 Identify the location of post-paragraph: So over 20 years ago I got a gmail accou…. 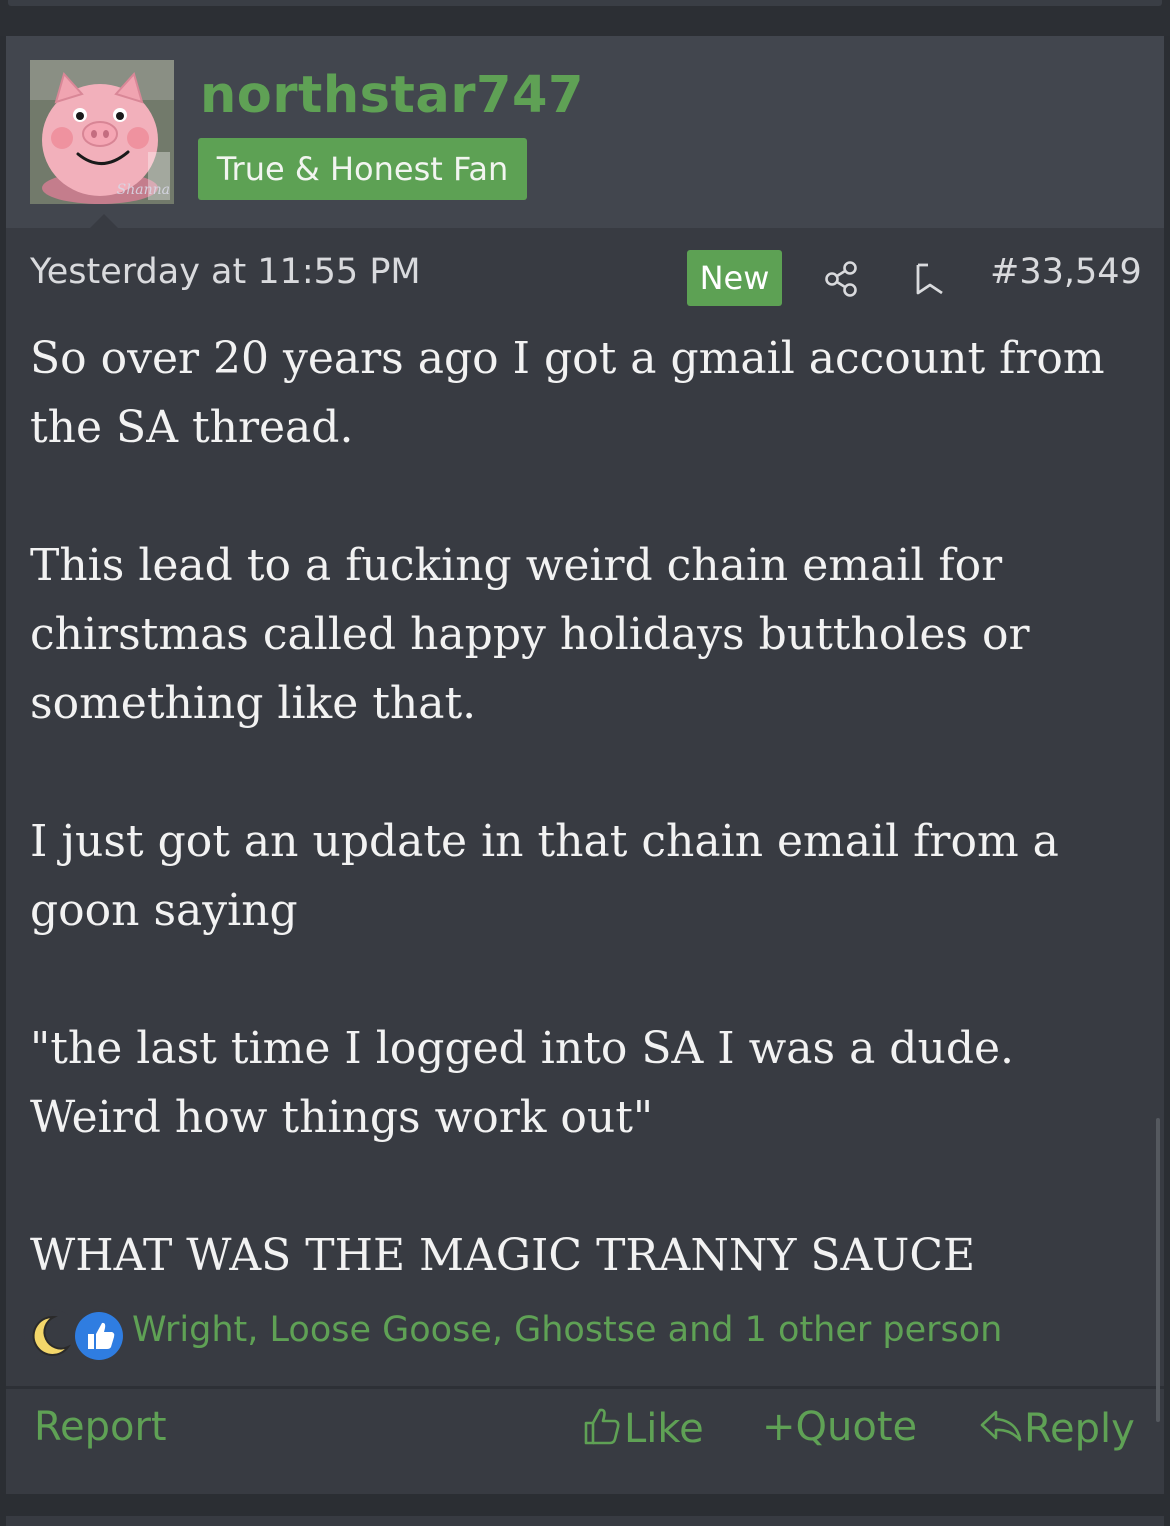
(567, 393).